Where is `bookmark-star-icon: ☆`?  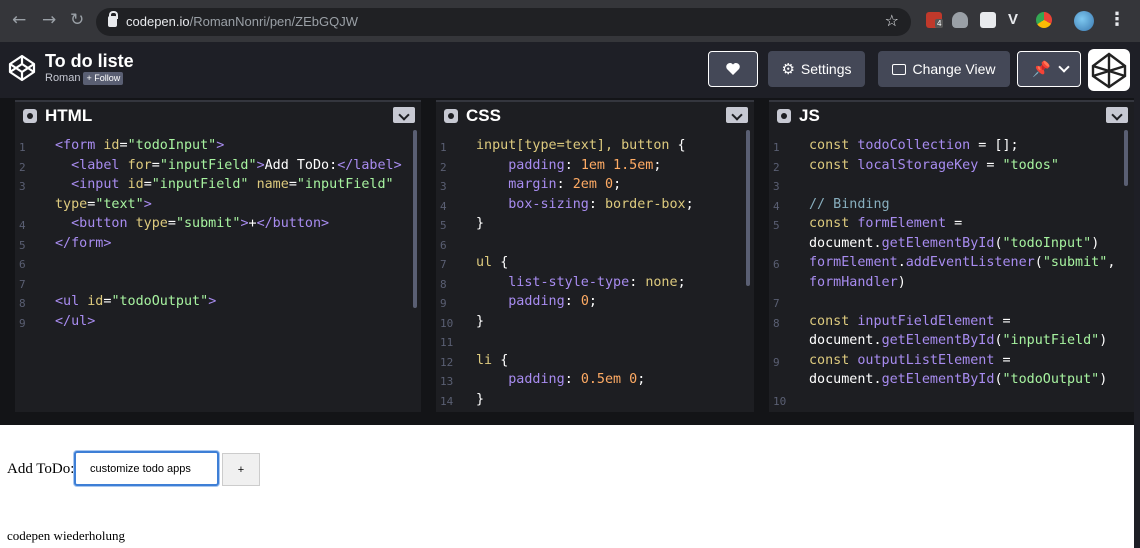
bookmark-star-icon: ☆ is located at coordinates (892, 20).